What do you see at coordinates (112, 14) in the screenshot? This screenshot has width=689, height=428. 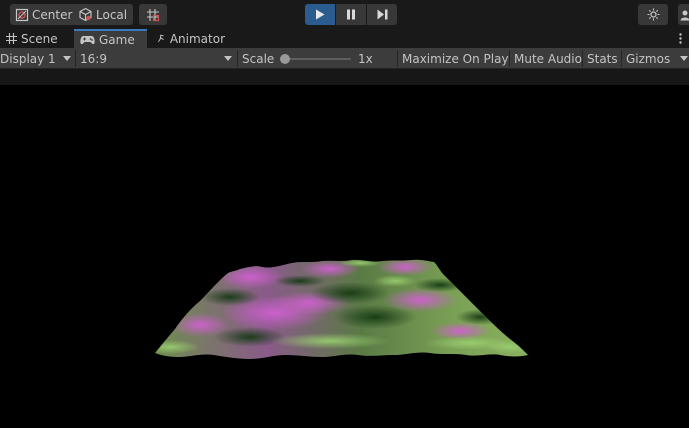 I see `pivot-local-label: Local` at bounding box center [112, 14].